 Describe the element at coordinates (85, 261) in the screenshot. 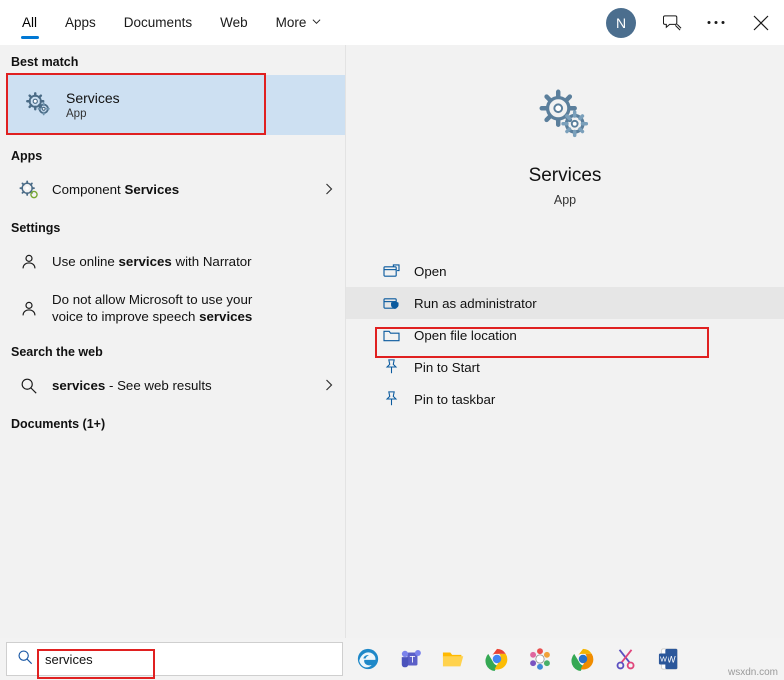

I see `label-prefix: Use online` at that location.